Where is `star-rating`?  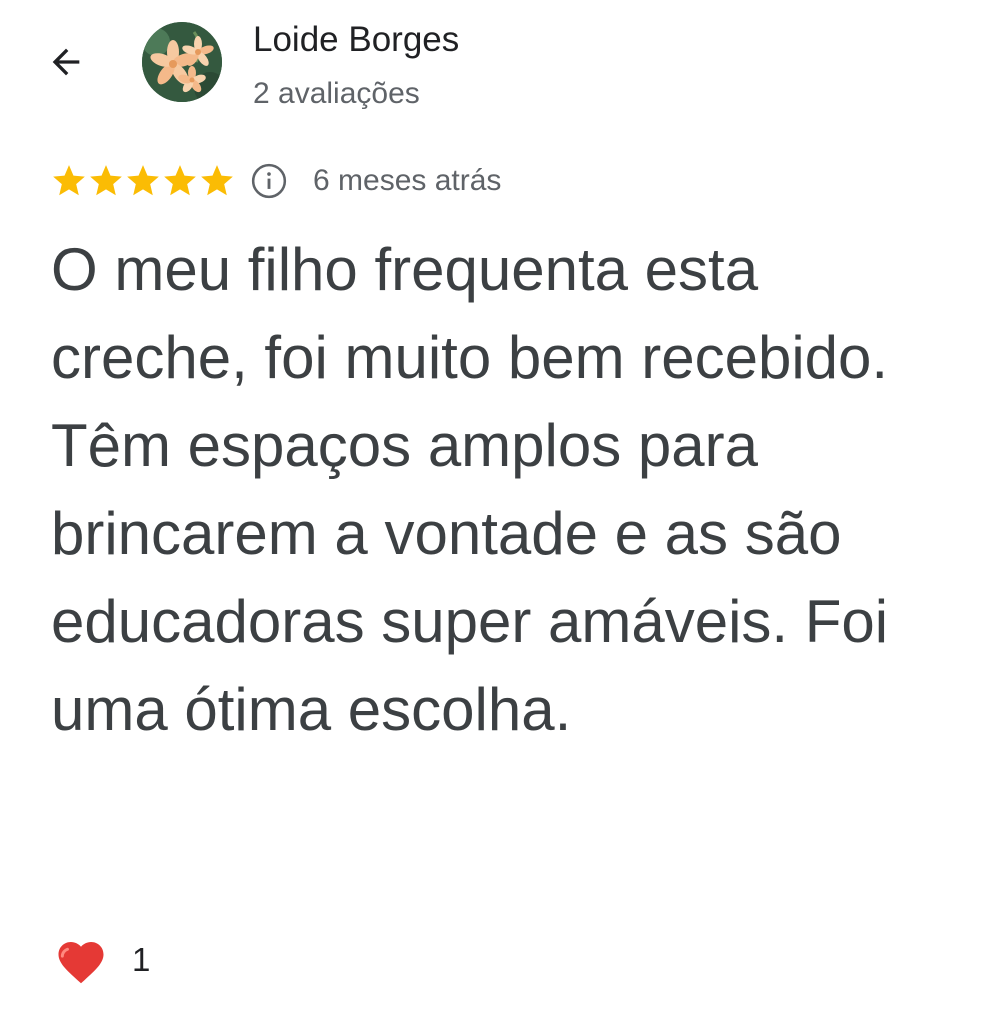 star-rating is located at coordinates (142, 181).